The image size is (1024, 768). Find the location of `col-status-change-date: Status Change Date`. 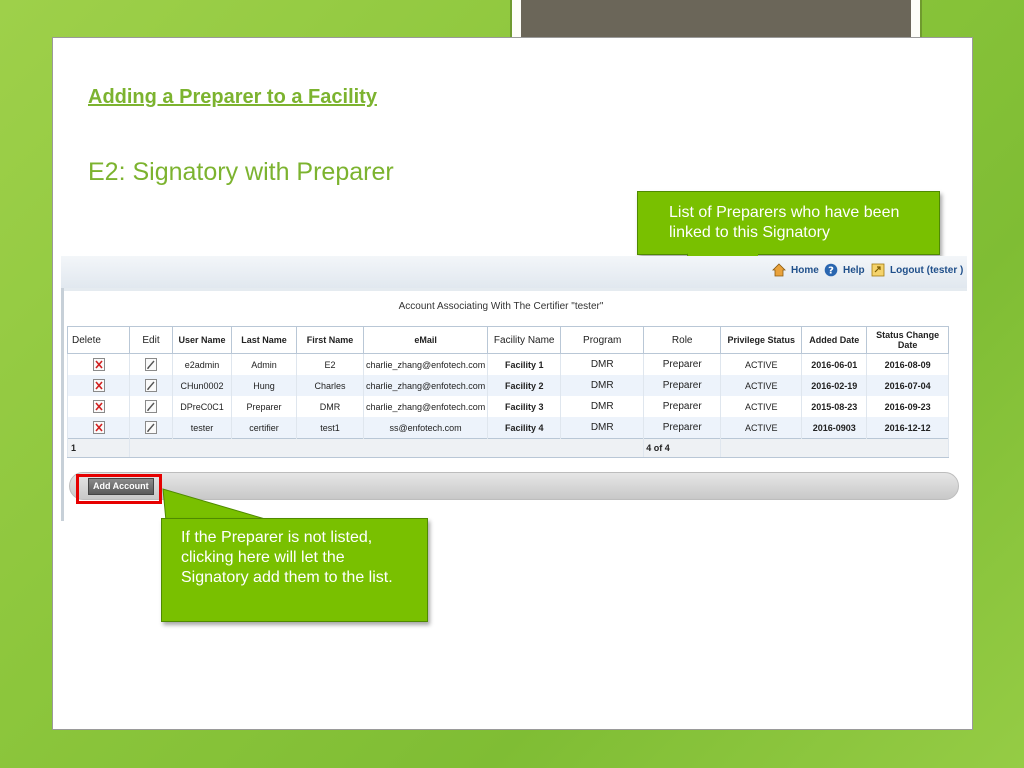

col-status-change-date: Status Change Date is located at coordinates (907, 340).